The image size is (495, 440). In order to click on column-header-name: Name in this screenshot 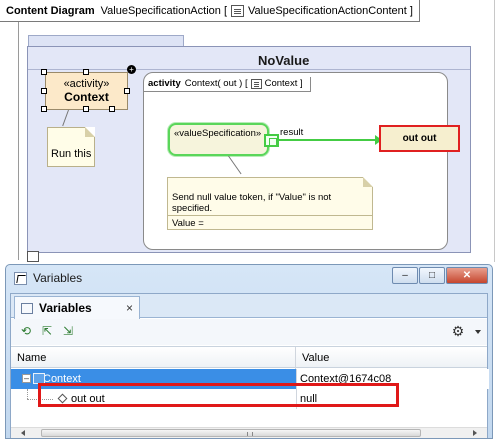, I will do `click(153, 358)`.